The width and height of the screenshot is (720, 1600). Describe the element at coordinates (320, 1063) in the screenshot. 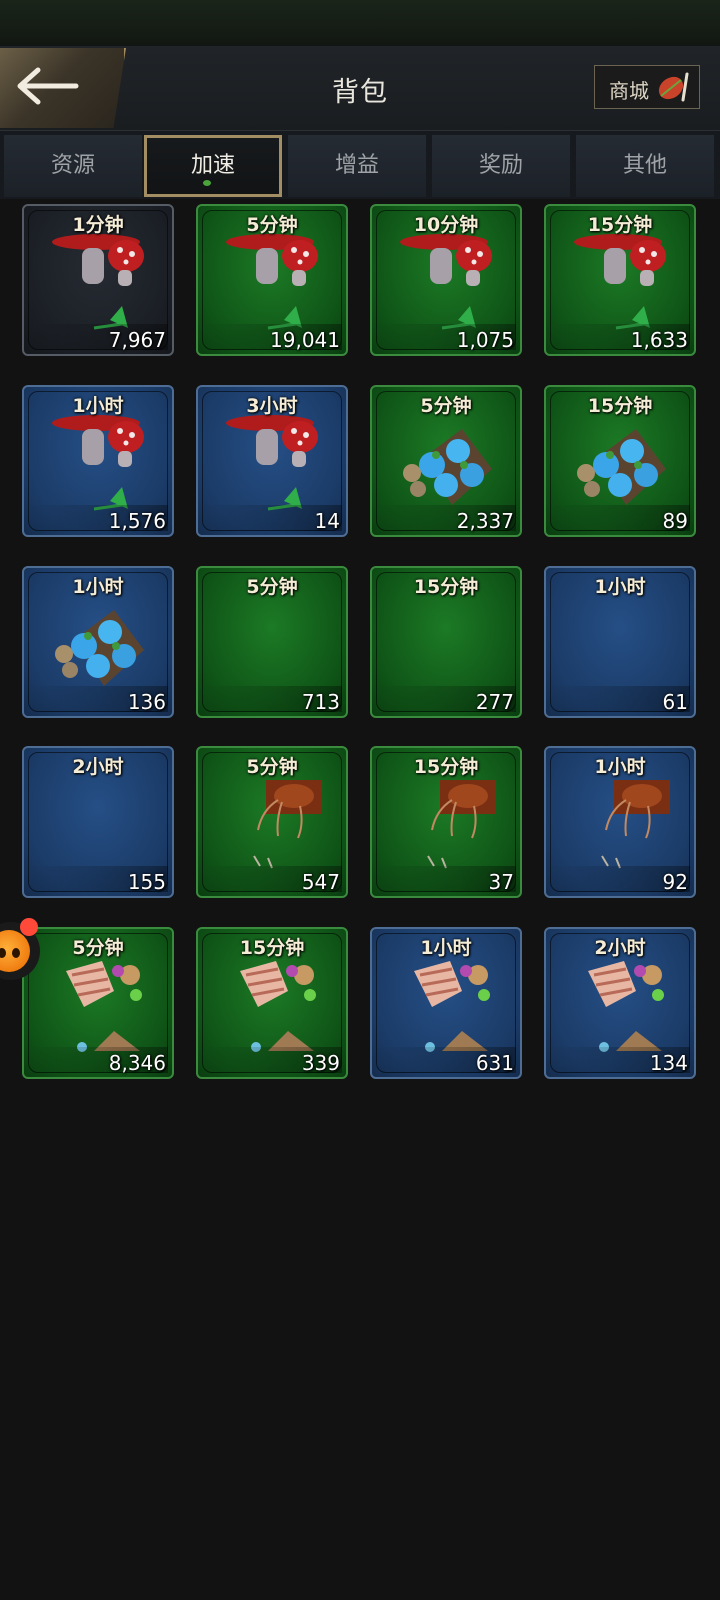

I see `item-count: 339` at that location.